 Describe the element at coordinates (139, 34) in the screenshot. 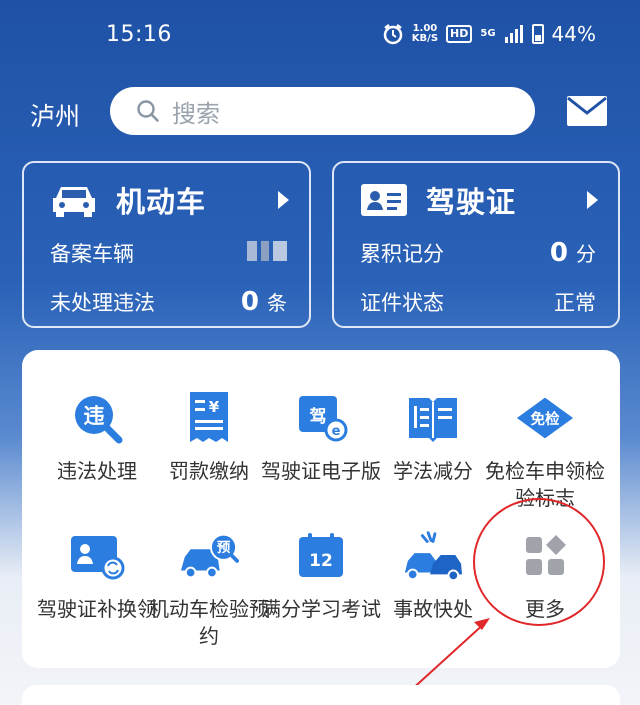

I see `status-time: 15:16` at that location.